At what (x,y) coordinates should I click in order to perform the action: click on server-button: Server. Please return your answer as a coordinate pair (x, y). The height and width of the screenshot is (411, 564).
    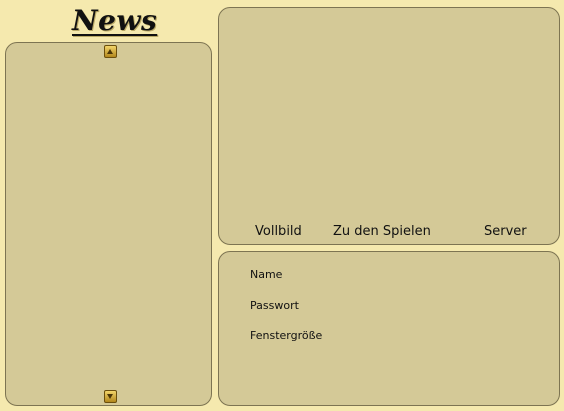
    Looking at the image, I should click on (505, 231).